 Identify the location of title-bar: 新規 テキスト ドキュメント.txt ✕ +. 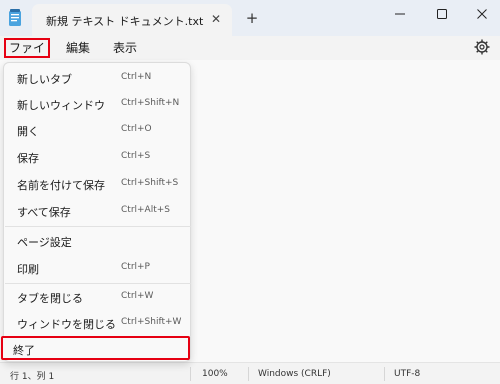
(250, 18).